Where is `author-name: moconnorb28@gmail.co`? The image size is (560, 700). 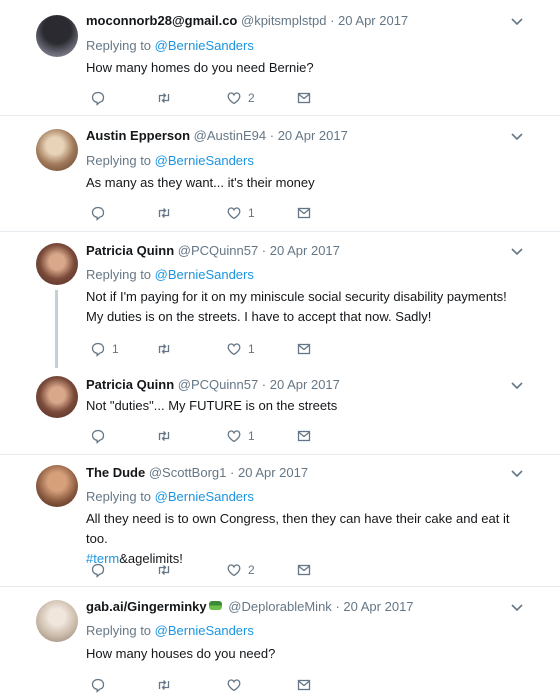 author-name: moconnorb28@gmail.co is located at coordinates (161, 20).